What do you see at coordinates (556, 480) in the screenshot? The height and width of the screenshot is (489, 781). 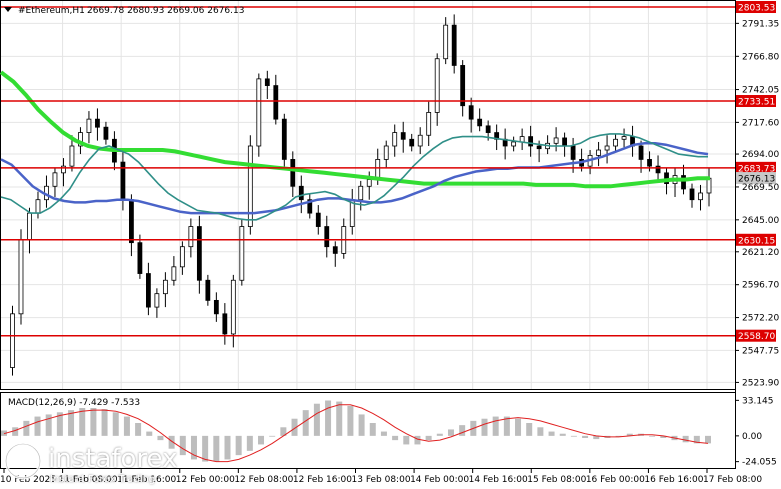 I see `x-tick-label: 15 Feb 08:00` at bounding box center [556, 480].